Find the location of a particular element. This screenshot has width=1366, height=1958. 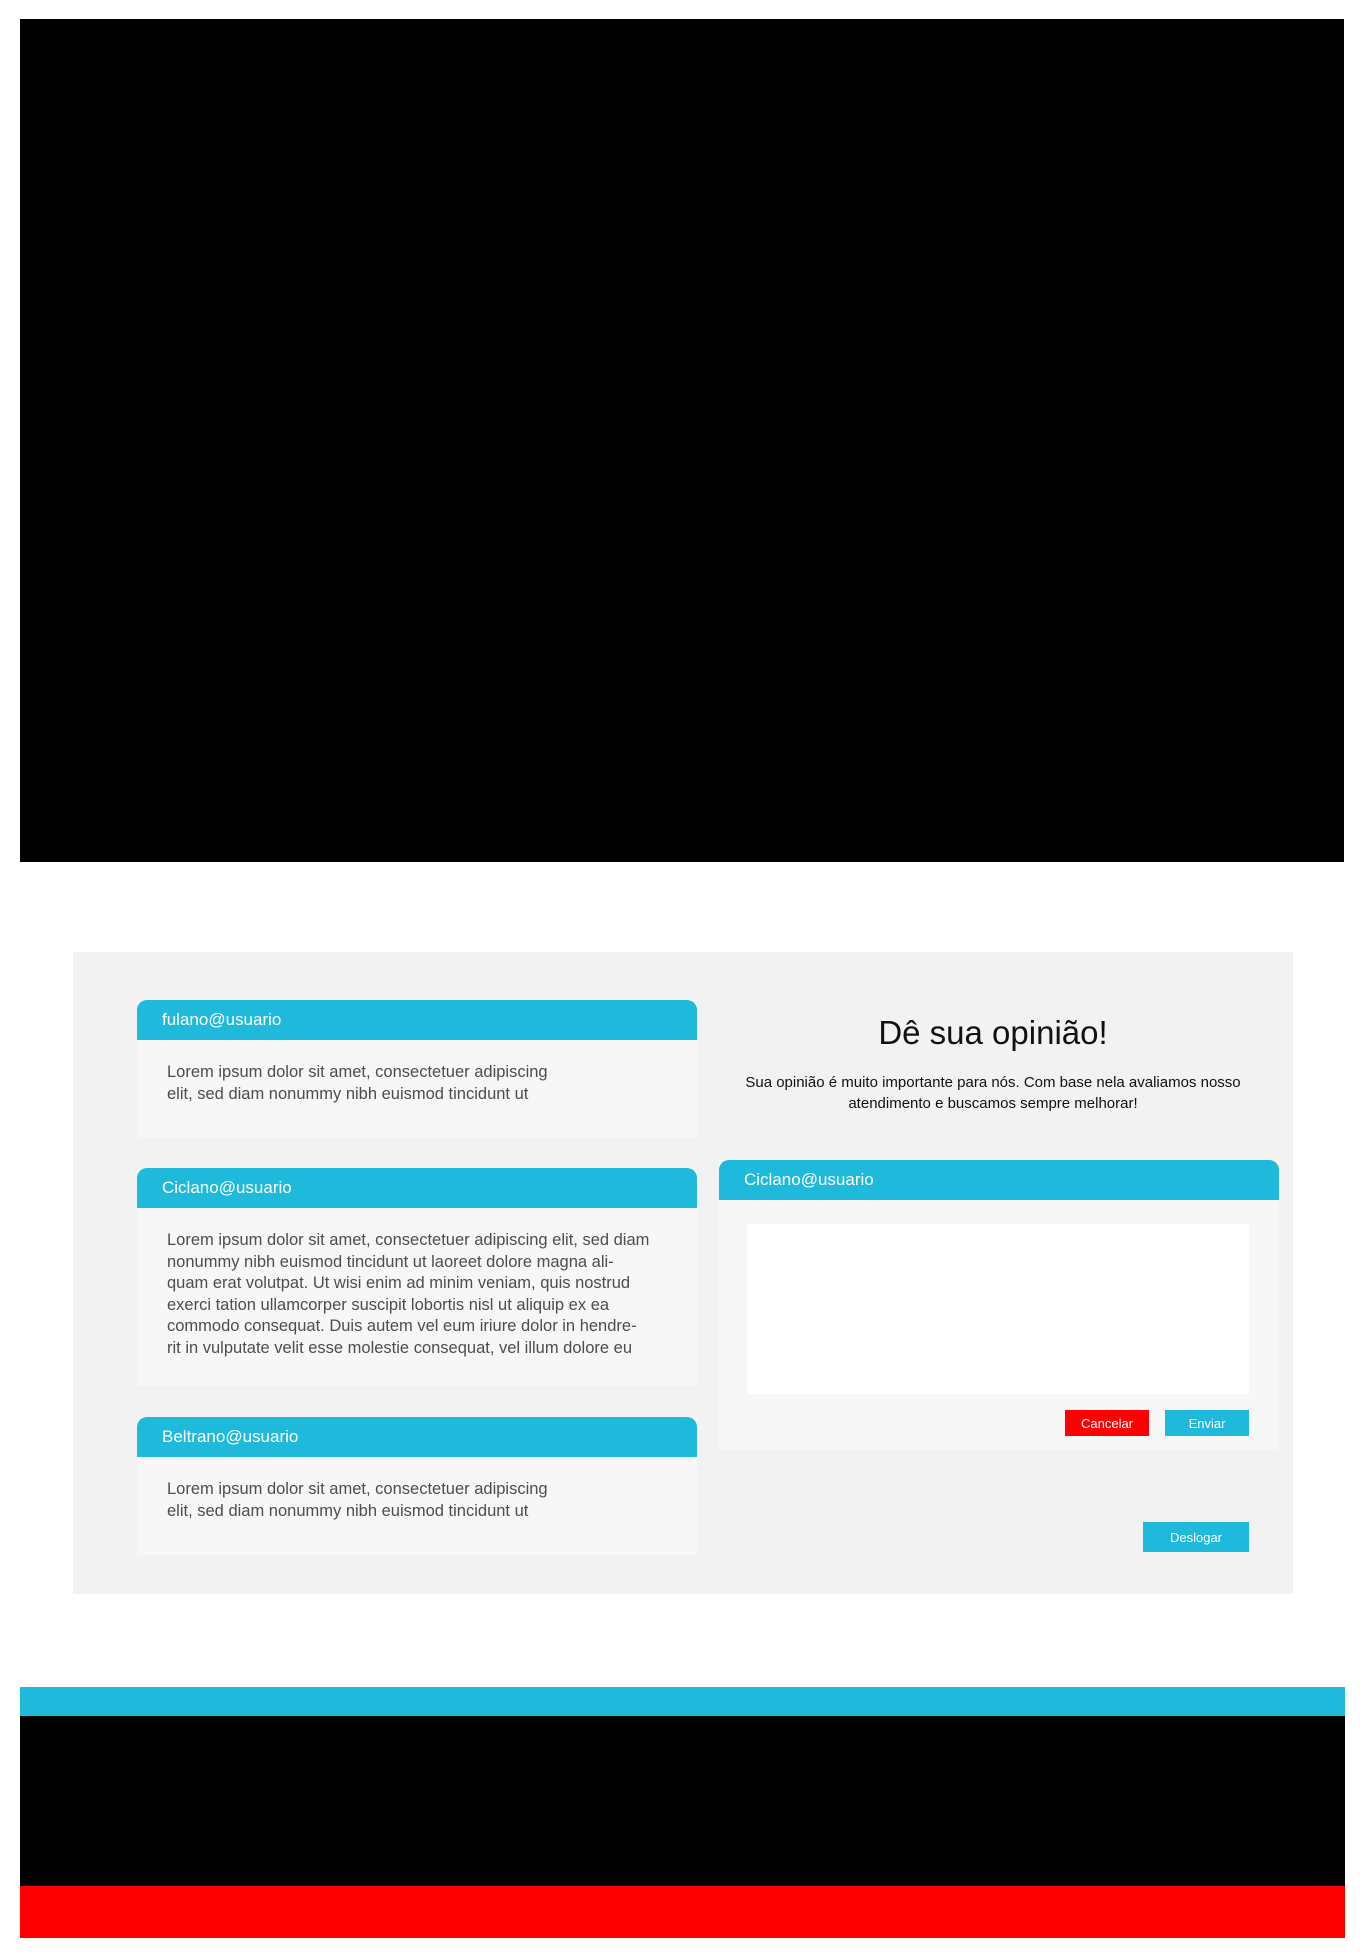

footer is located at coordinates (682, 1801).